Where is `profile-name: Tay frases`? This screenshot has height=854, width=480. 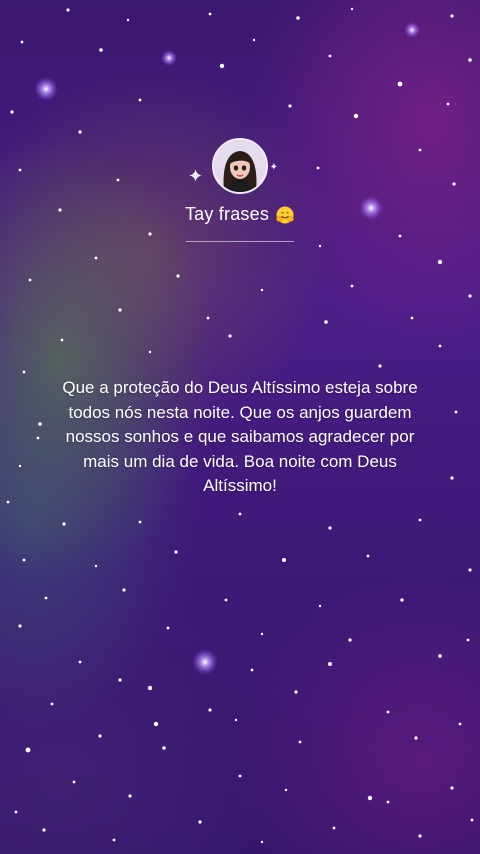
profile-name: Tay frases is located at coordinates (227, 214).